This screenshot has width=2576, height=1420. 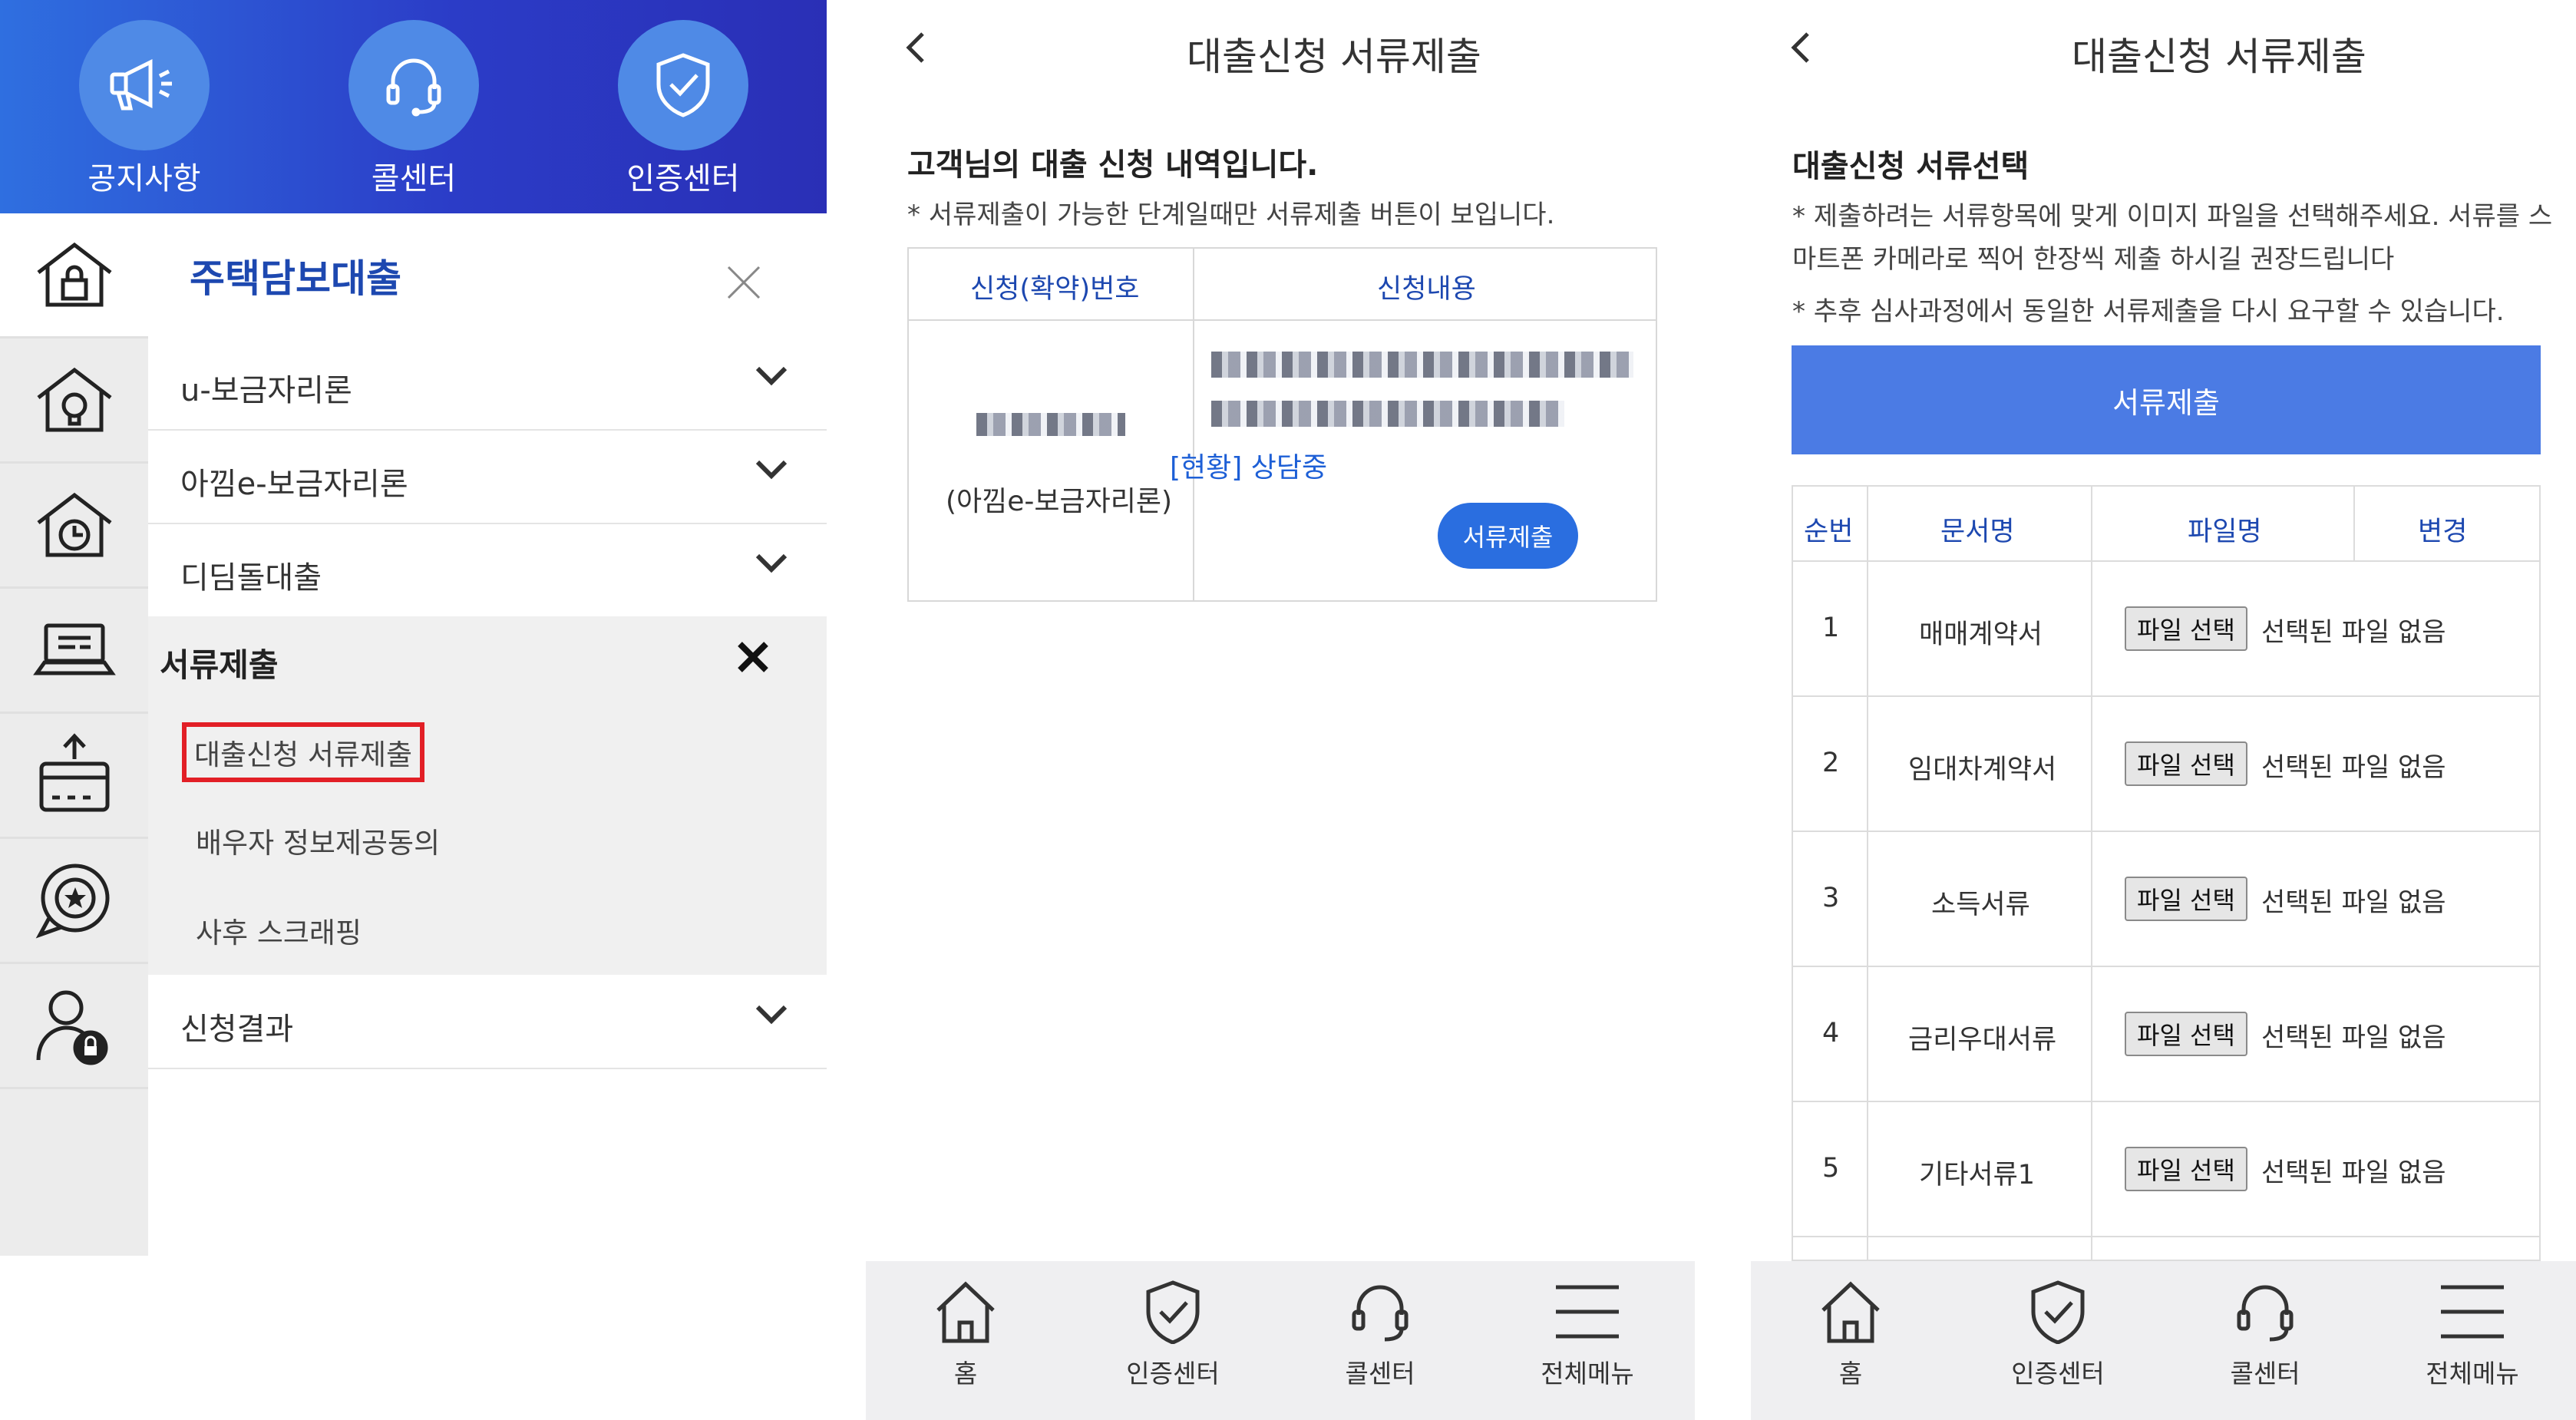 What do you see at coordinates (487, 569) in the screenshot?
I see `menu-item-didimdol: 디딤돌대출` at bounding box center [487, 569].